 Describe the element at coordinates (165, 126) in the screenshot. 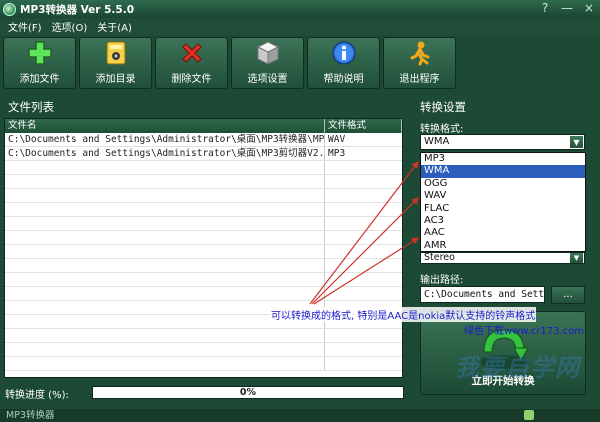

I see `column-header-filename: 文件名` at that location.